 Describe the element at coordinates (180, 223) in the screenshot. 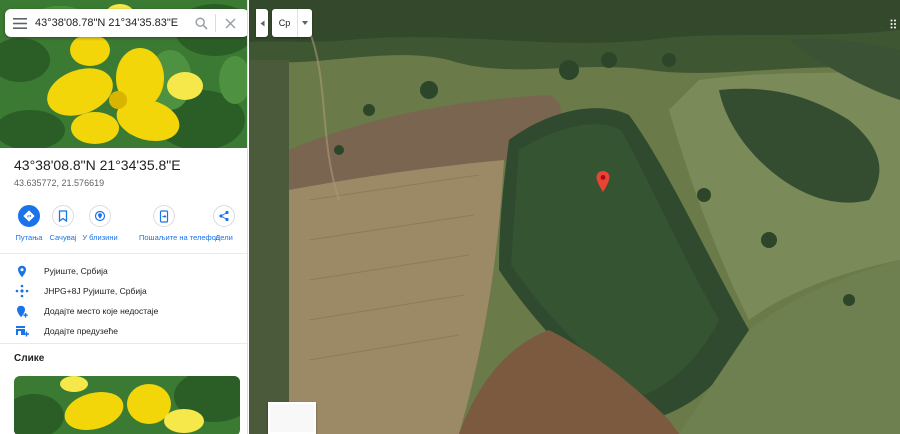

I see `send-to-phone-button: Пошаљите на телефон` at that location.